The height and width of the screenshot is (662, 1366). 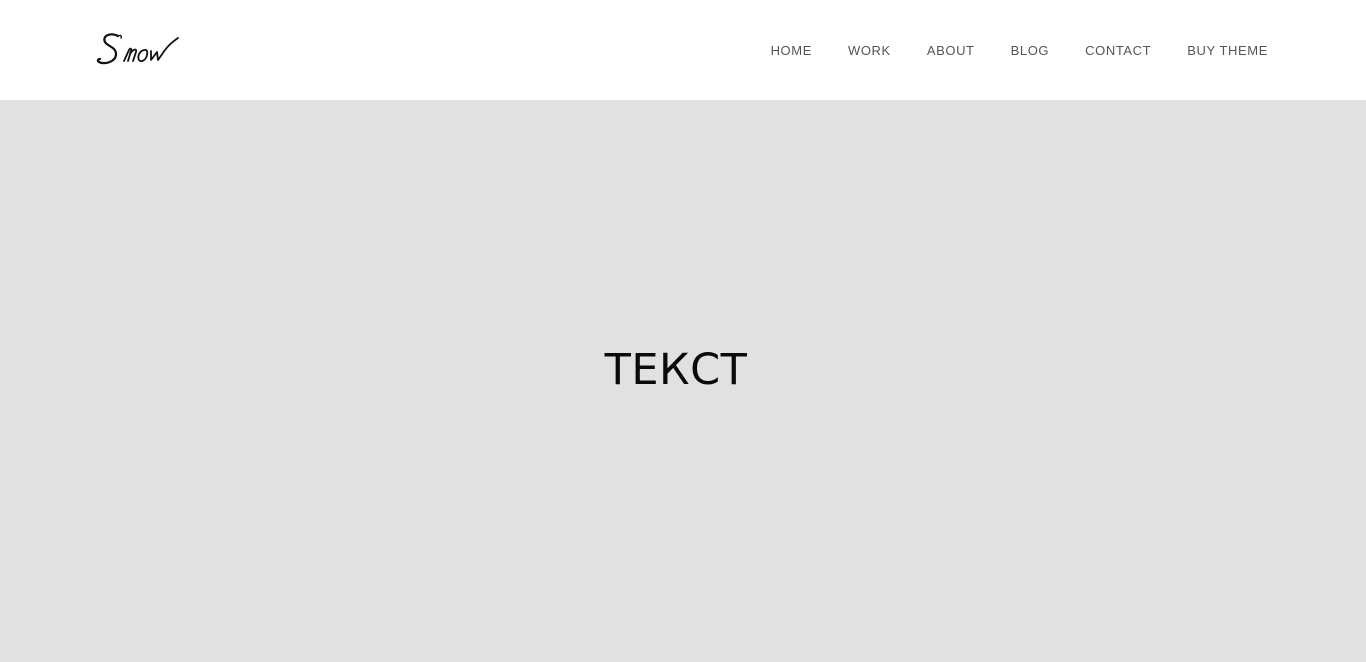 What do you see at coordinates (676, 370) in the screenshot?
I see `hero-heading: ТЕКСТ` at bounding box center [676, 370].